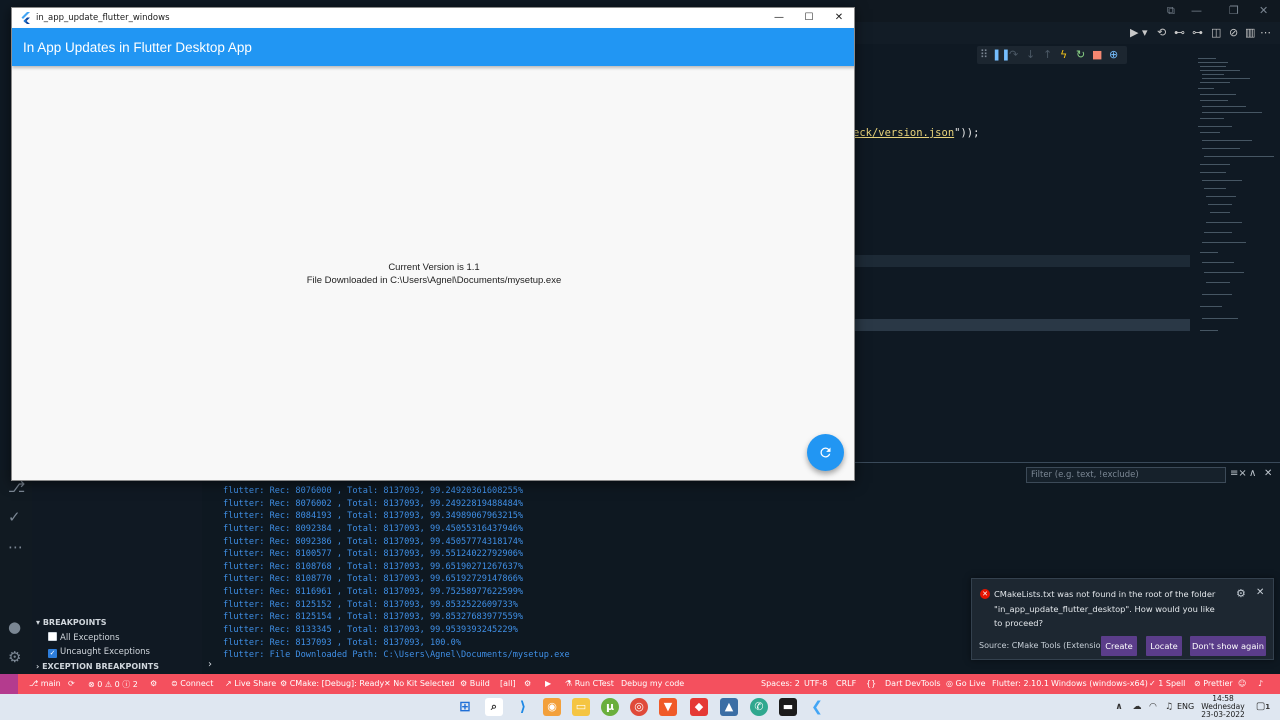  I want to click on all-exceptions-checkbox, so click(52, 636).